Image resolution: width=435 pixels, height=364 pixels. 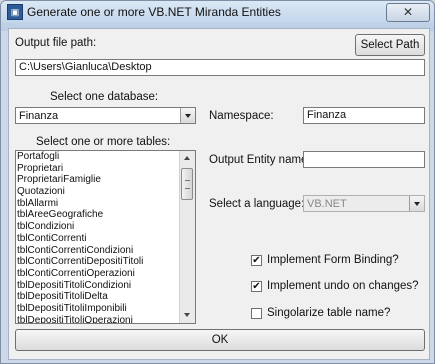 I want to click on list-item: tblDepositiTitoliDelta, so click(x=105, y=297).